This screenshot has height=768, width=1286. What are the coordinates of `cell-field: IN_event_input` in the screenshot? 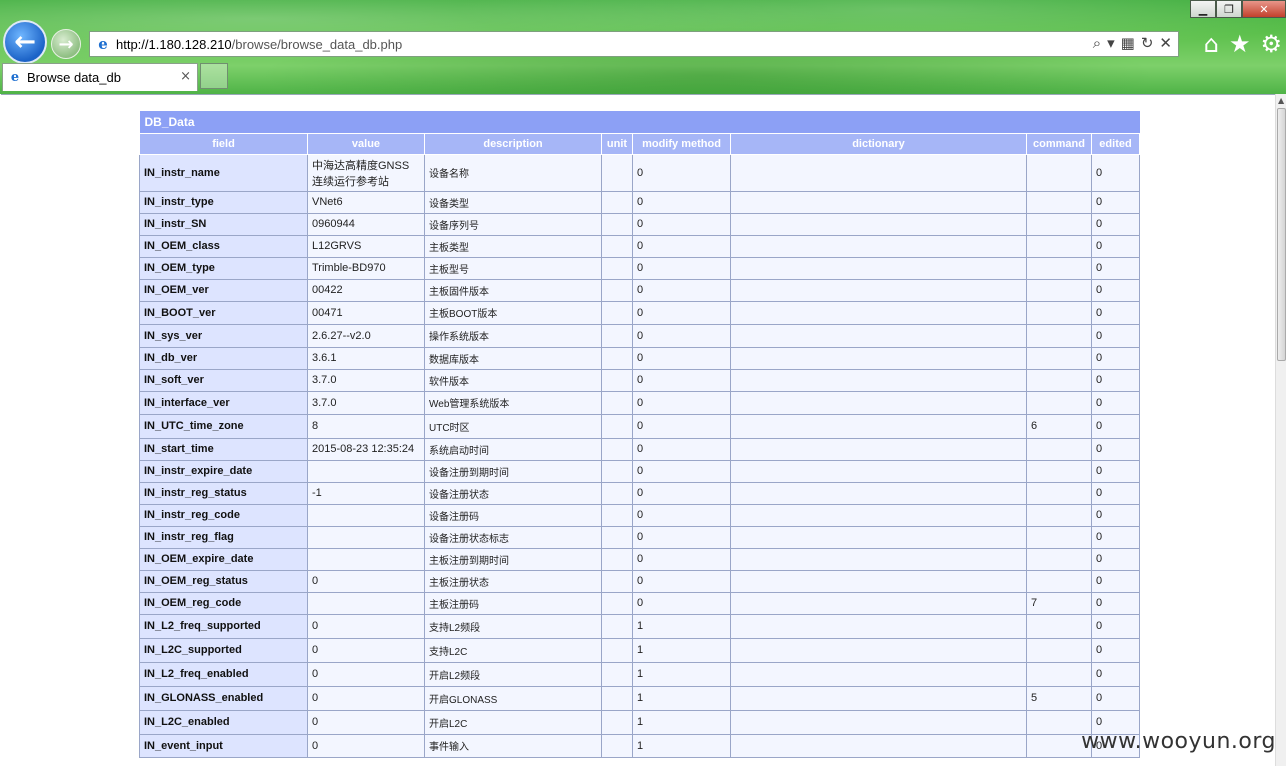 It's located at (223, 745).